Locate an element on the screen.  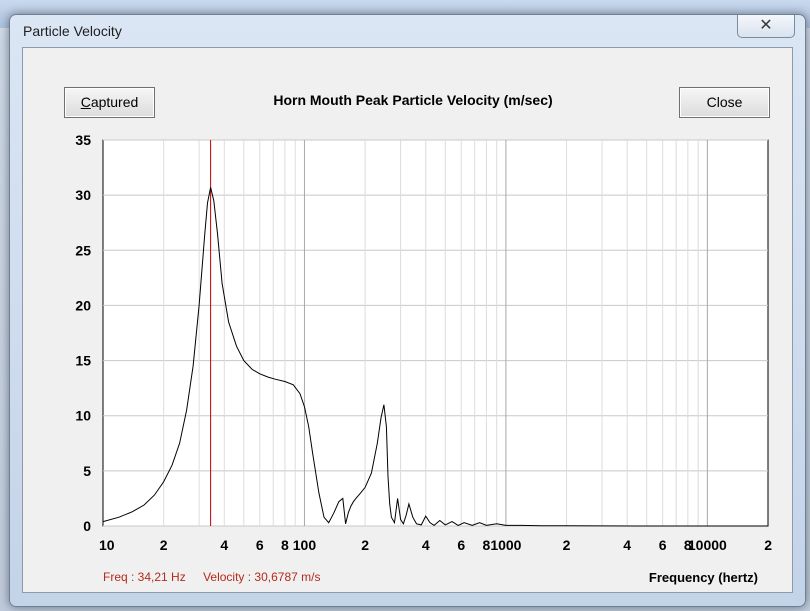
y-axis-ticks: 35 30 25 20 15 10 5 0 is located at coordinates (83, 333).